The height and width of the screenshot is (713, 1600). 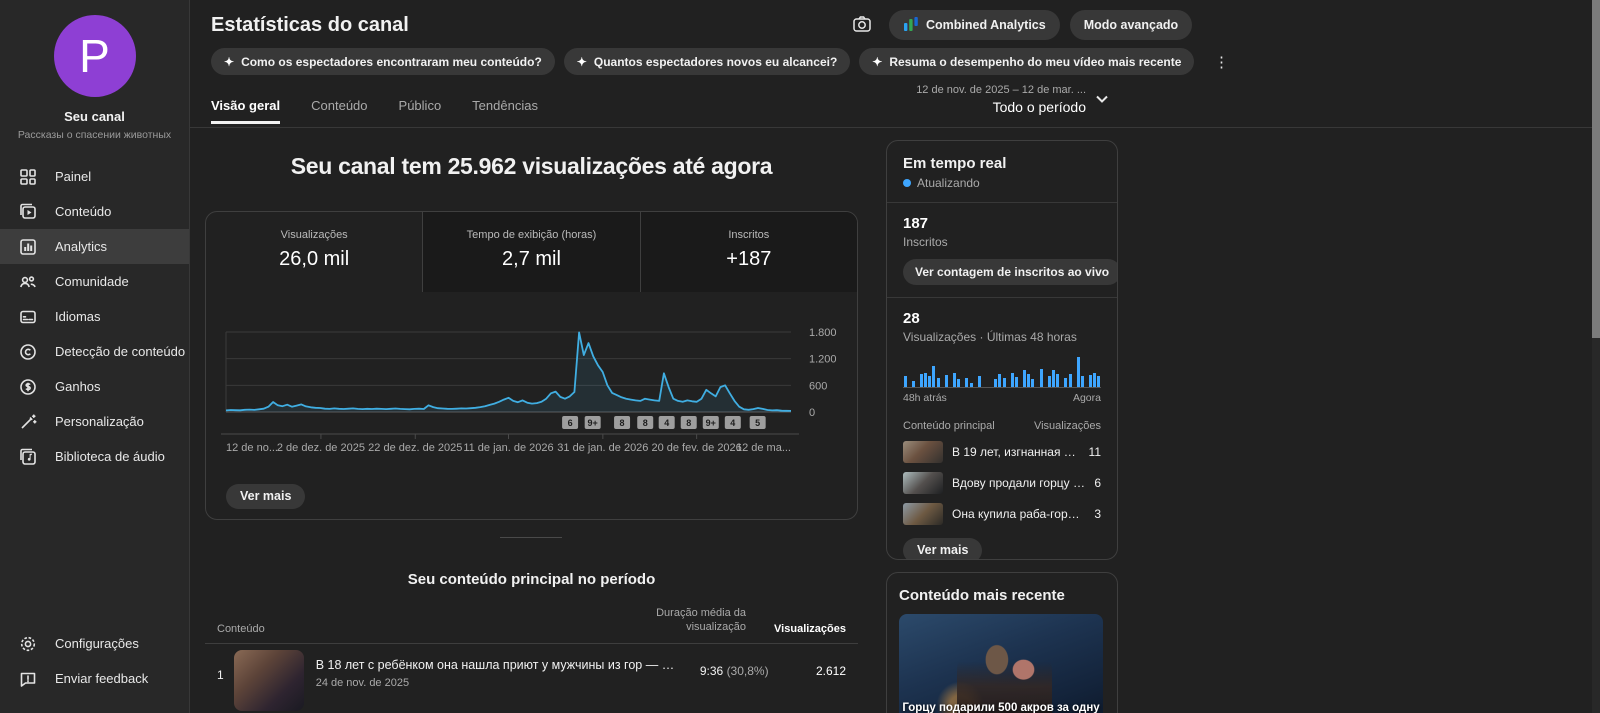 What do you see at coordinates (94, 56) in the screenshot?
I see `channel-avatar: P` at bounding box center [94, 56].